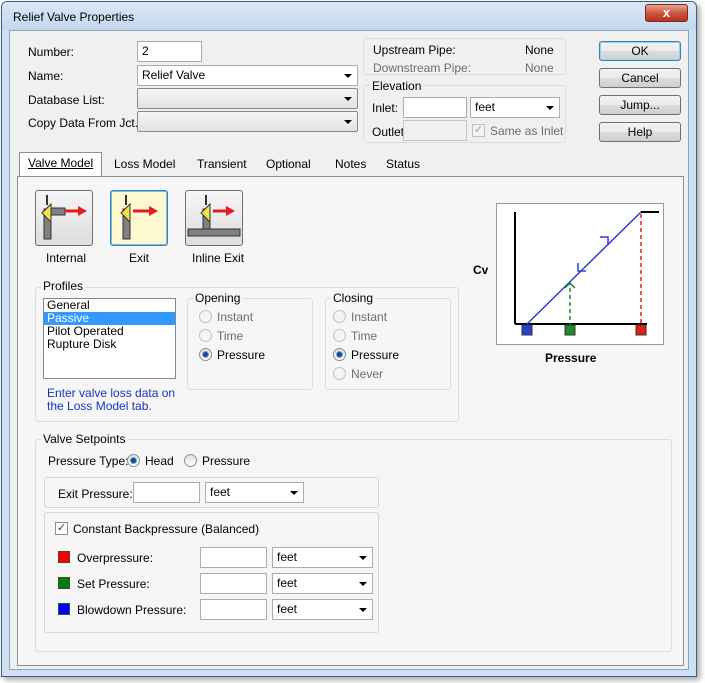  Describe the element at coordinates (159, 461) in the screenshot. I see `pressure-type-head-label: Head` at that location.